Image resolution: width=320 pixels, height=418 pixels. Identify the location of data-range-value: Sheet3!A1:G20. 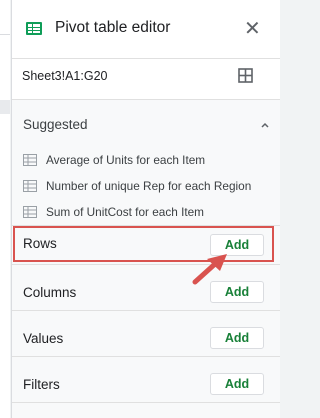
(65, 76).